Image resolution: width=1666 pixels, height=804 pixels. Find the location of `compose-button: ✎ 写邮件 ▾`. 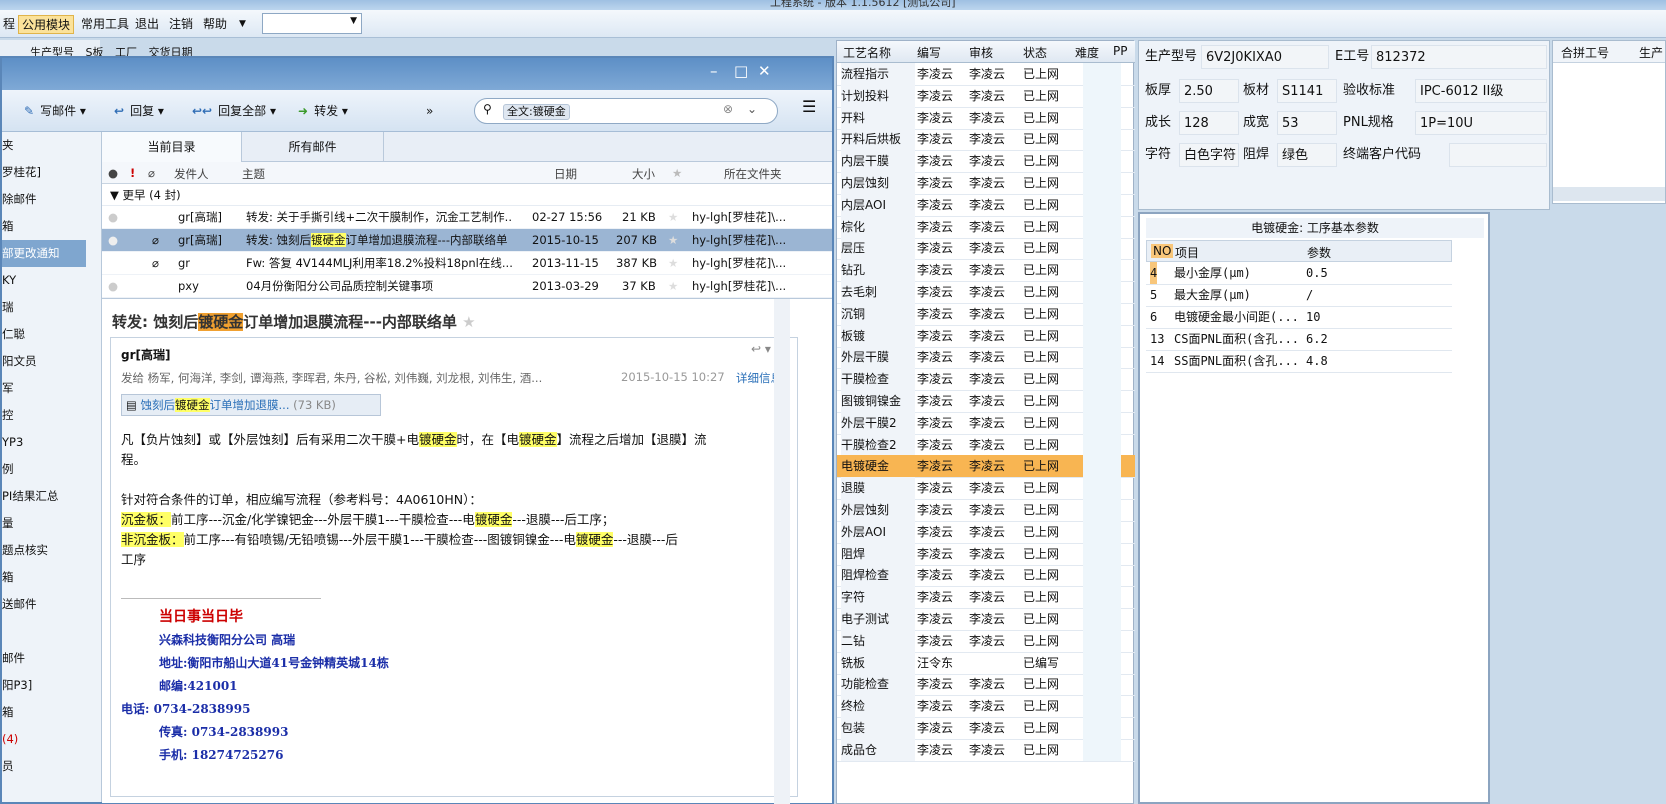

compose-button: ✎ 写邮件 ▾ is located at coordinates (55, 111).